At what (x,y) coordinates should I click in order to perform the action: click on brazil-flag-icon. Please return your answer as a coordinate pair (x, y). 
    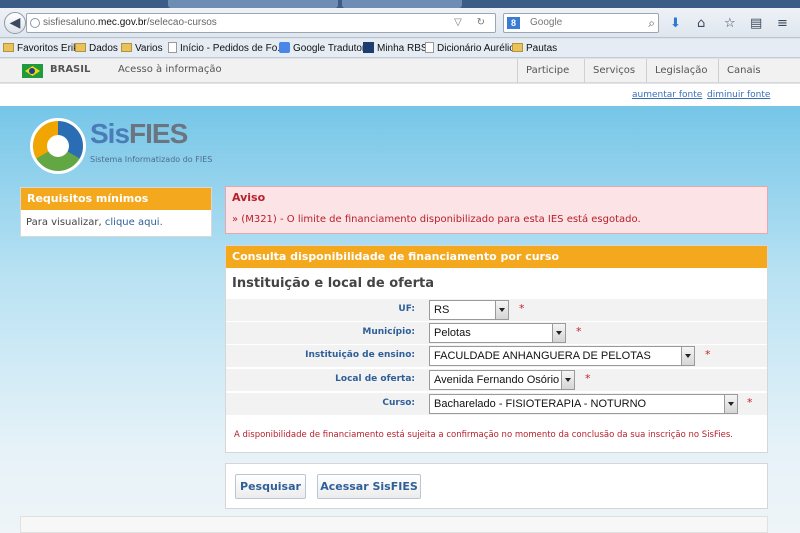
    Looking at the image, I should click on (32, 71).